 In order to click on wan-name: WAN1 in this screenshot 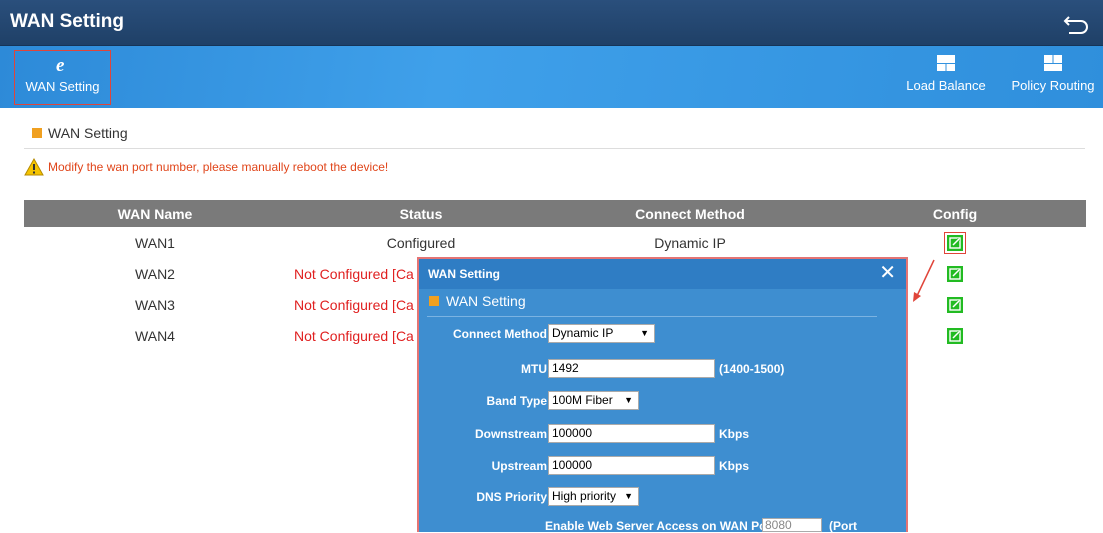, I will do `click(155, 242)`.